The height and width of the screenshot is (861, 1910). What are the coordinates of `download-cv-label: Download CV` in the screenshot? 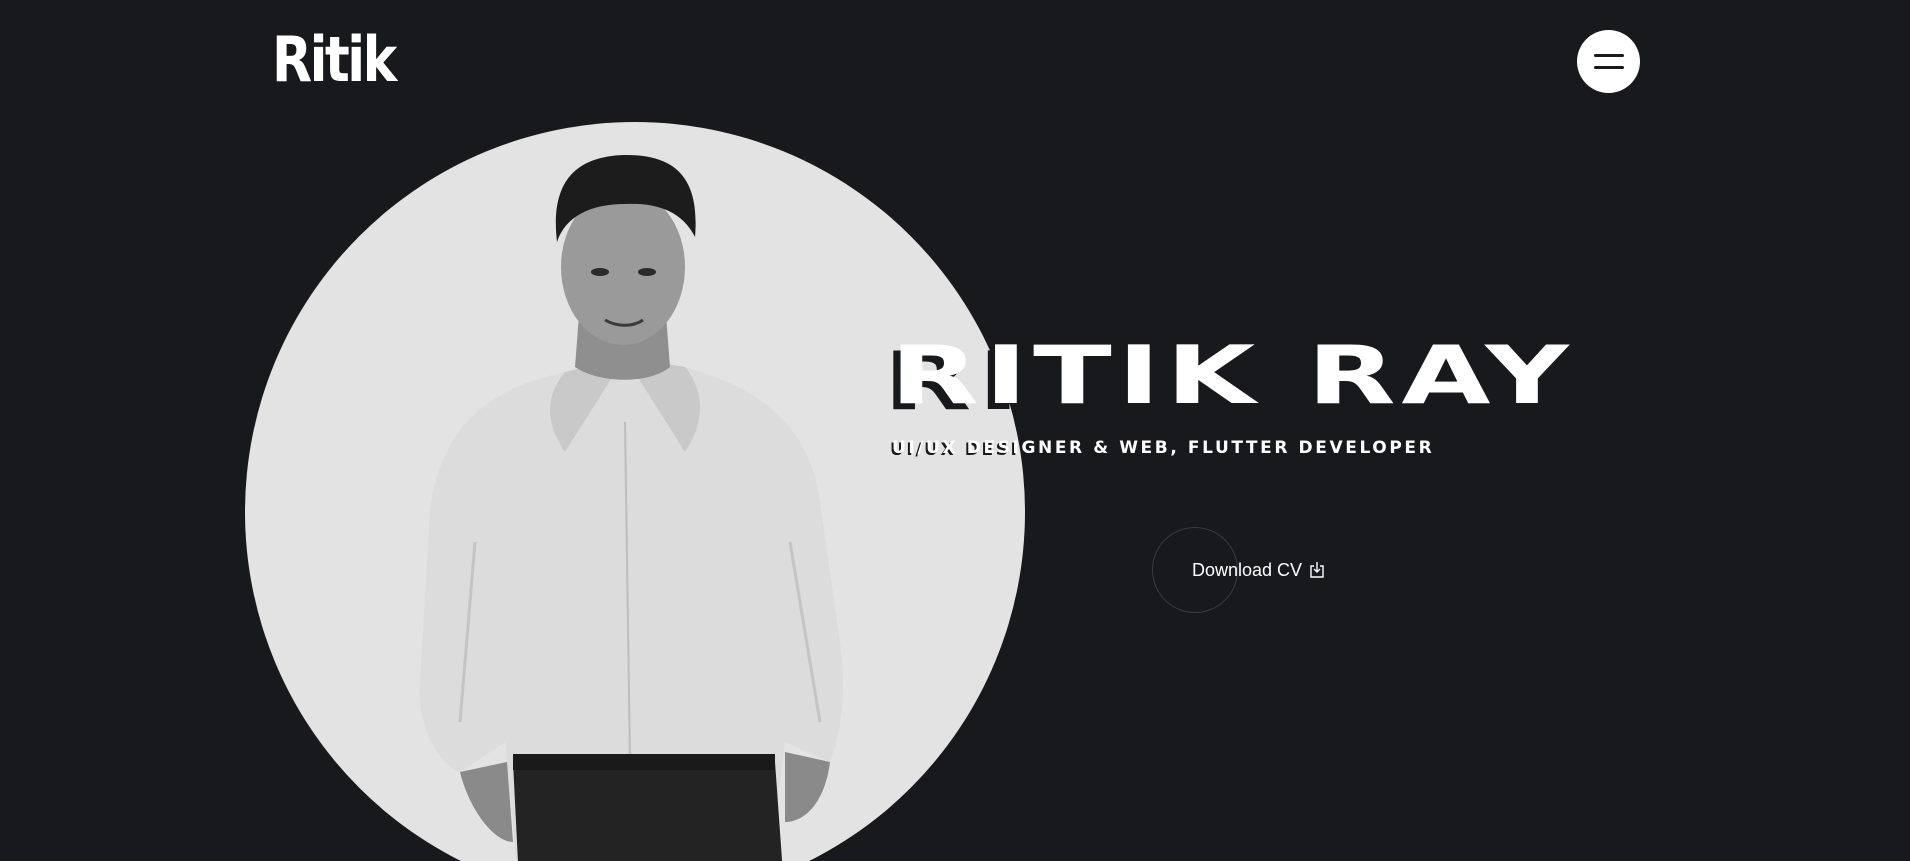 It's located at (1247, 569).